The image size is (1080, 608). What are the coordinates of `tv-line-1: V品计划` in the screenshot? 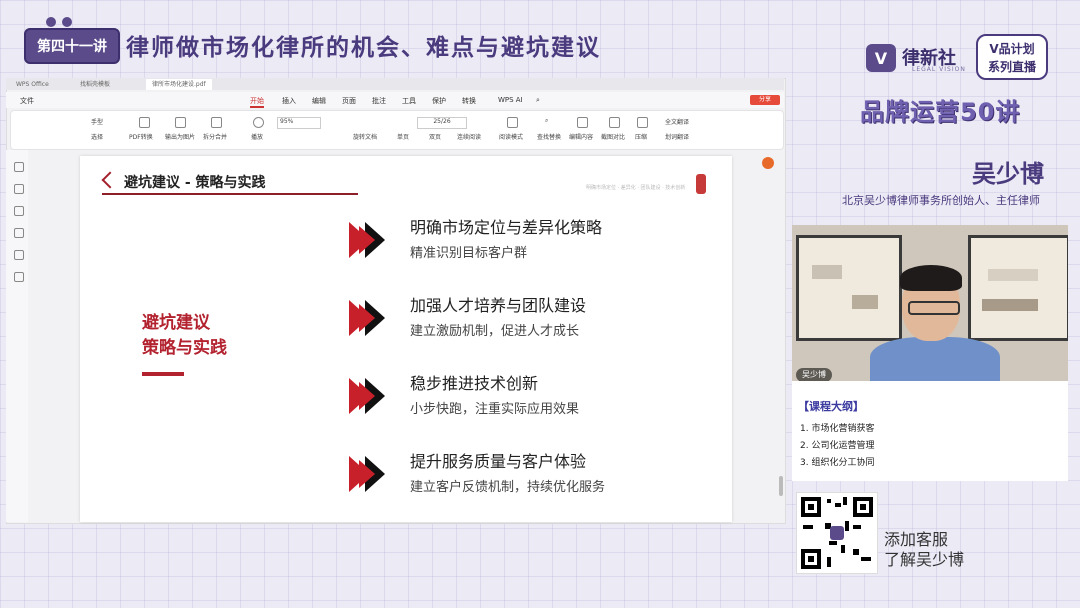 It's located at (1012, 49).